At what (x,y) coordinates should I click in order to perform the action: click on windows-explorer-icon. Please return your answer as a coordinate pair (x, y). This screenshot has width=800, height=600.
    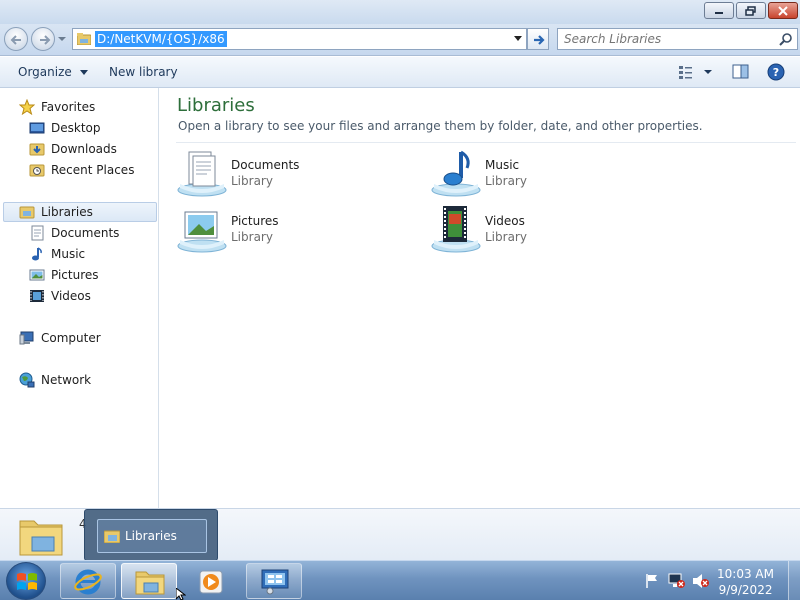
    Looking at the image, I should click on (150, 583).